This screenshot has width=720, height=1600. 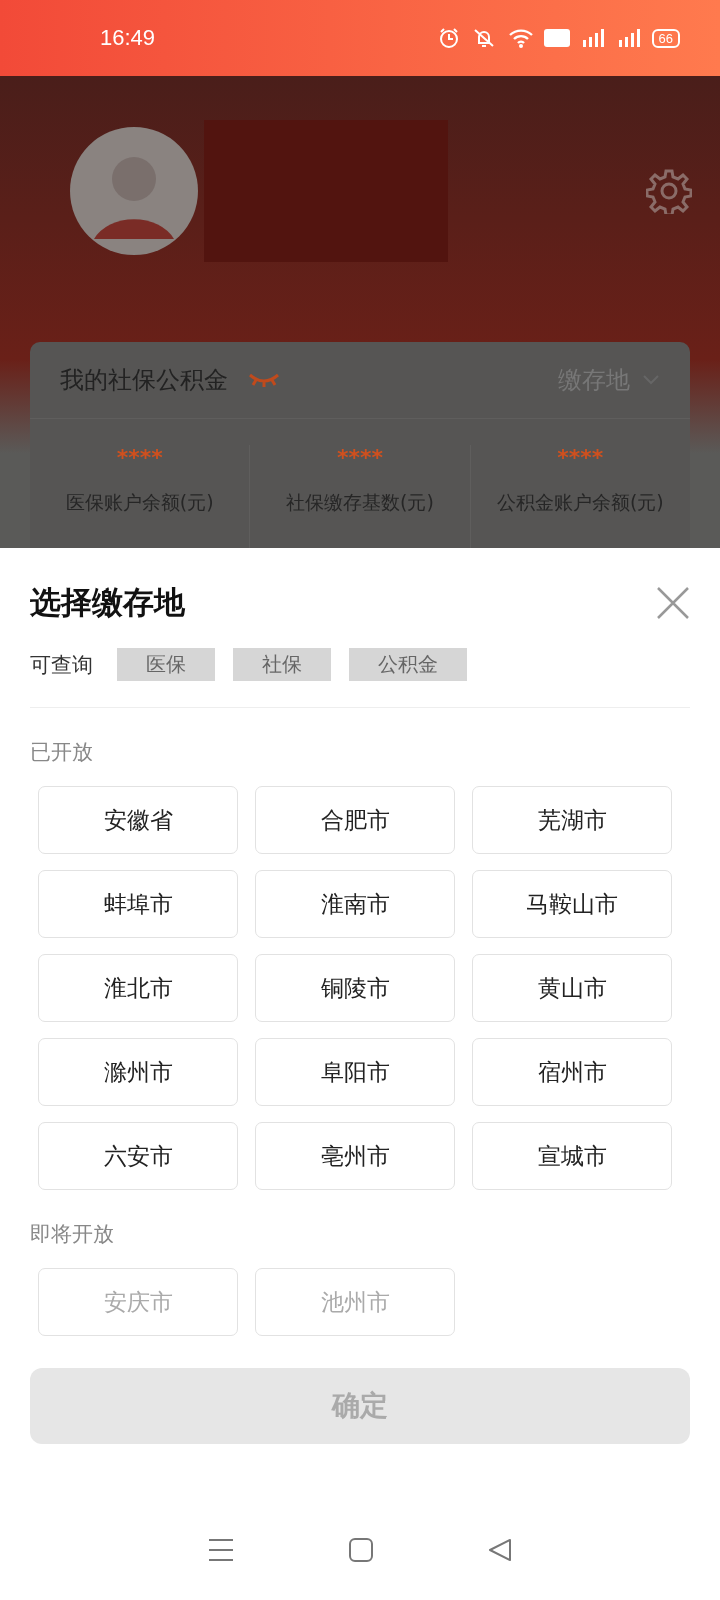 What do you see at coordinates (220, 1550) in the screenshot?
I see `menu-icon` at bounding box center [220, 1550].